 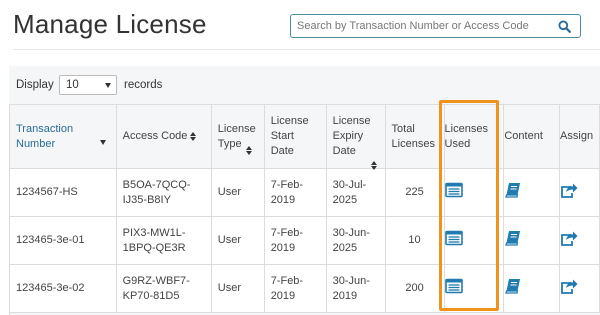 What do you see at coordinates (45, 136) in the screenshot?
I see `col-header-label: Transaction Number` at bounding box center [45, 136].